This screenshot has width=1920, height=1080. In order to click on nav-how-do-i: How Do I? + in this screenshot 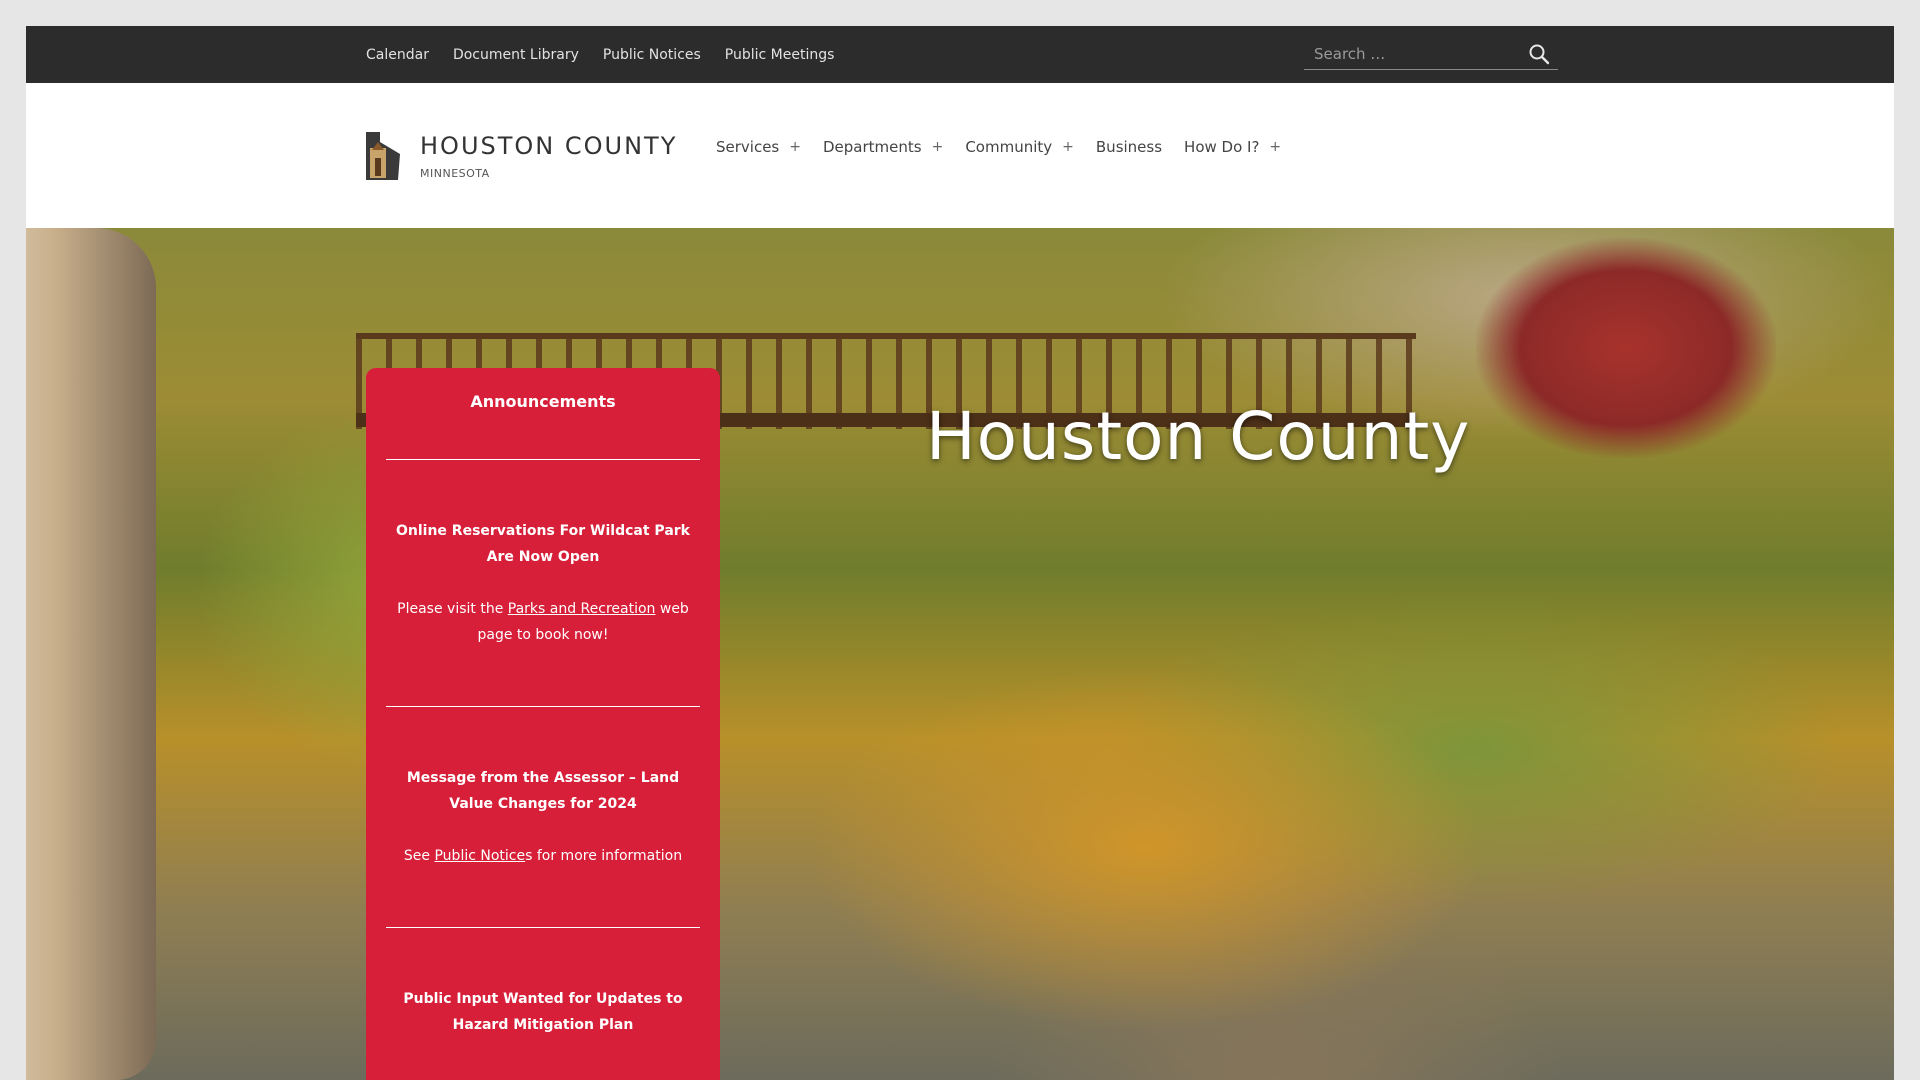, I will do `click(1232, 147)`.